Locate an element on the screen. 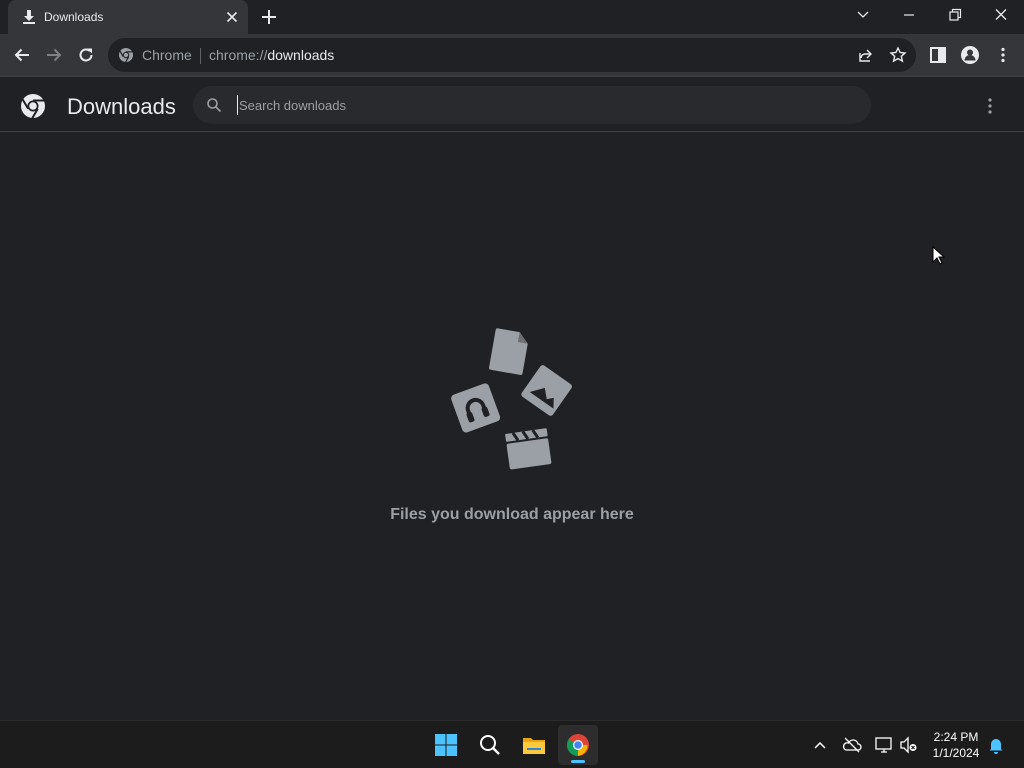 This screenshot has width=1024, height=768. file-explorer-icon is located at coordinates (534, 746).